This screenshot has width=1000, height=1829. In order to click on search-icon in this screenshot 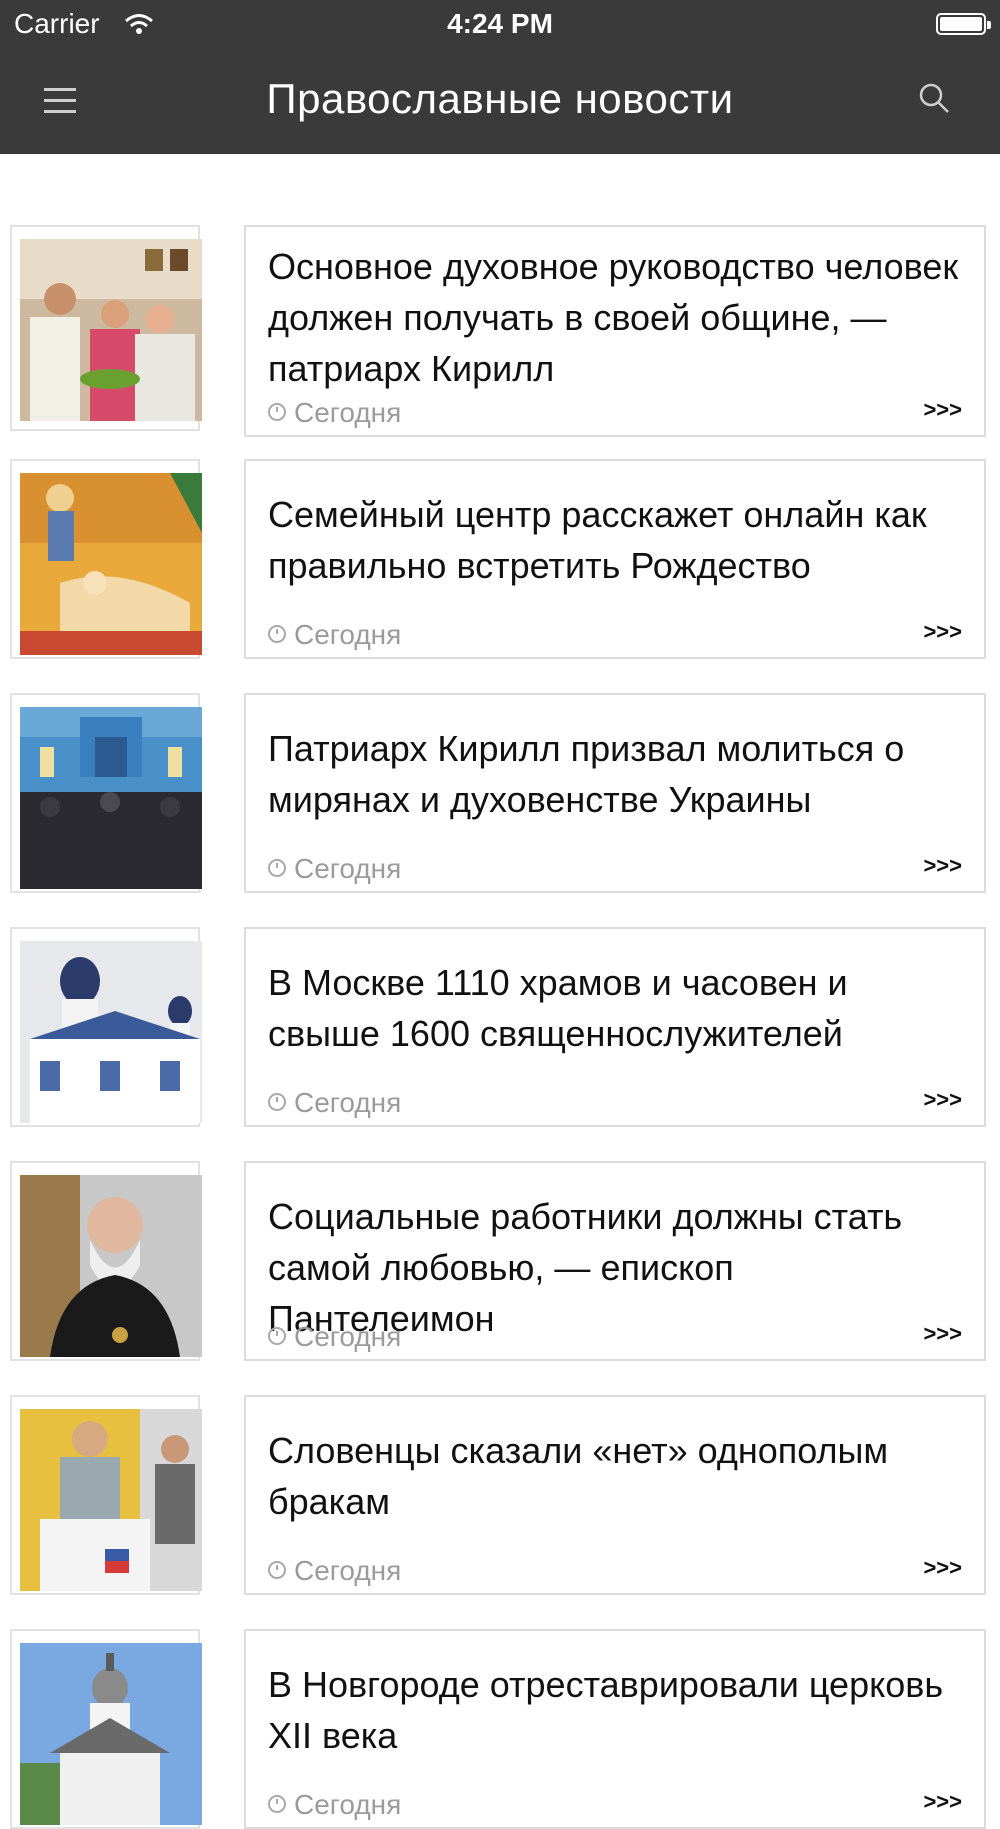, I will do `click(934, 98)`.